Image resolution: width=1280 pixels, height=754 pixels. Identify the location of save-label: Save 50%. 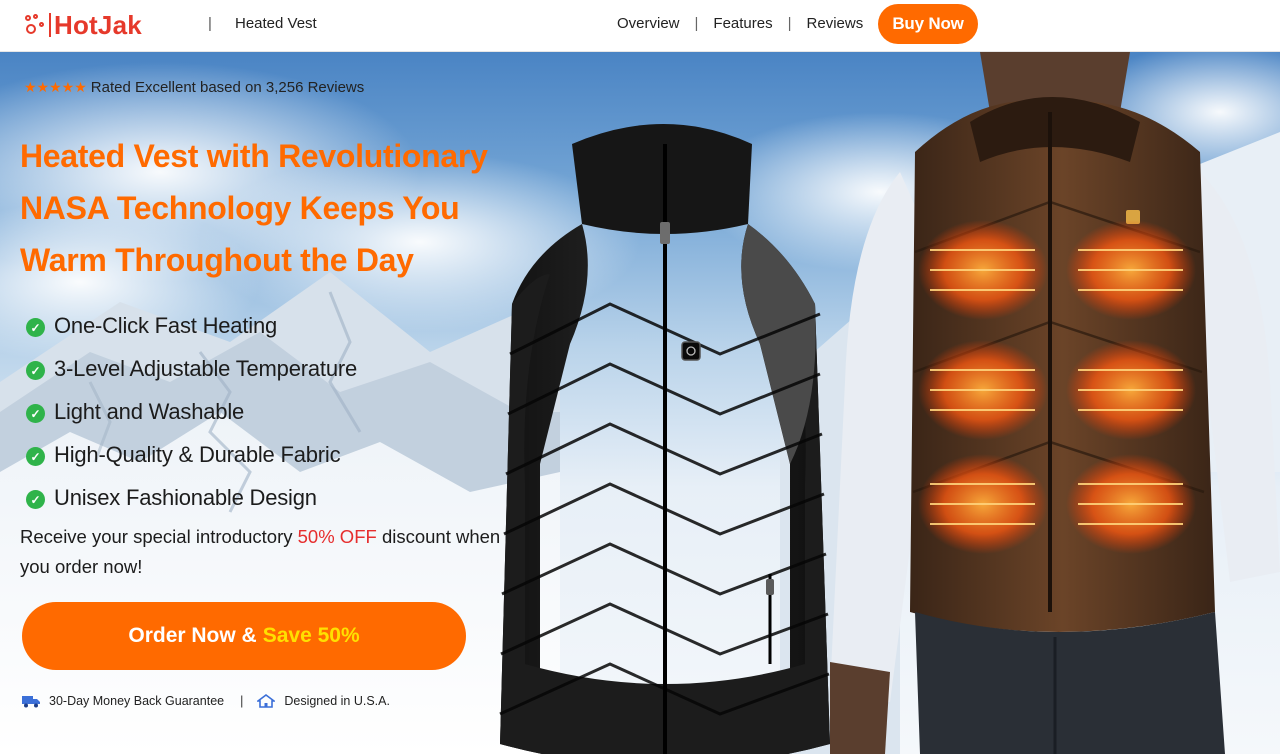
(311, 635).